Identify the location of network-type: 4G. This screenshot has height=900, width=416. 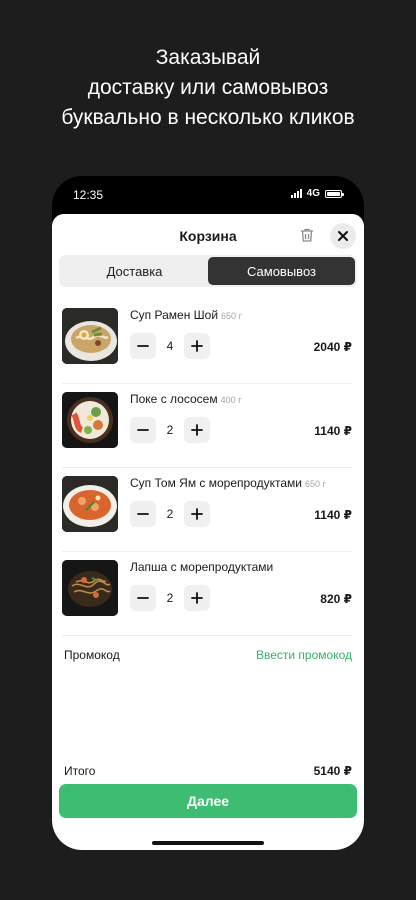
(313, 193).